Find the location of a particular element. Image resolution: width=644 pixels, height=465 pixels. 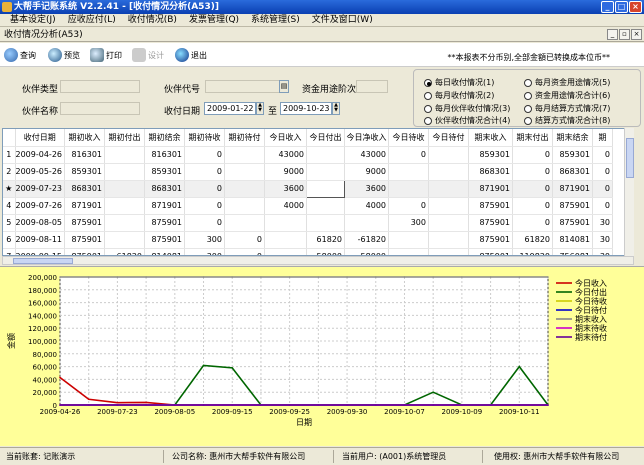

query-button: 查询 is located at coordinates (20, 55).